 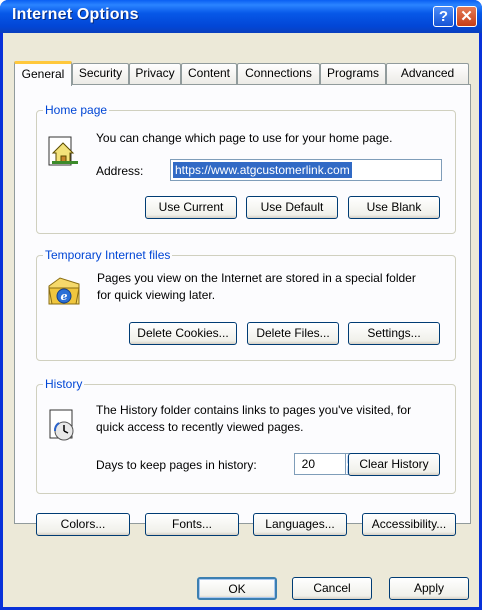 What do you see at coordinates (76, 110) in the screenshot?
I see `home-page-legend: Home page` at bounding box center [76, 110].